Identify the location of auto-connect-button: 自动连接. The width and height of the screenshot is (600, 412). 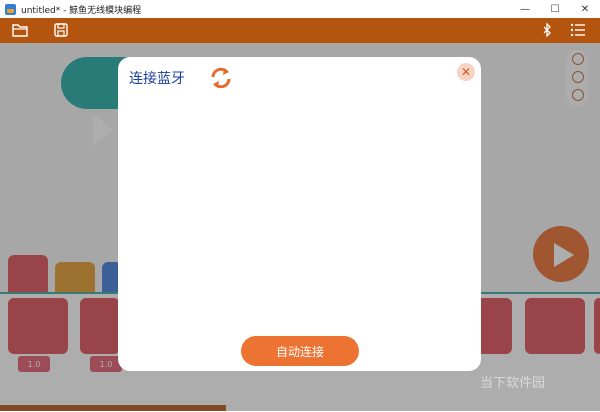
(300, 351).